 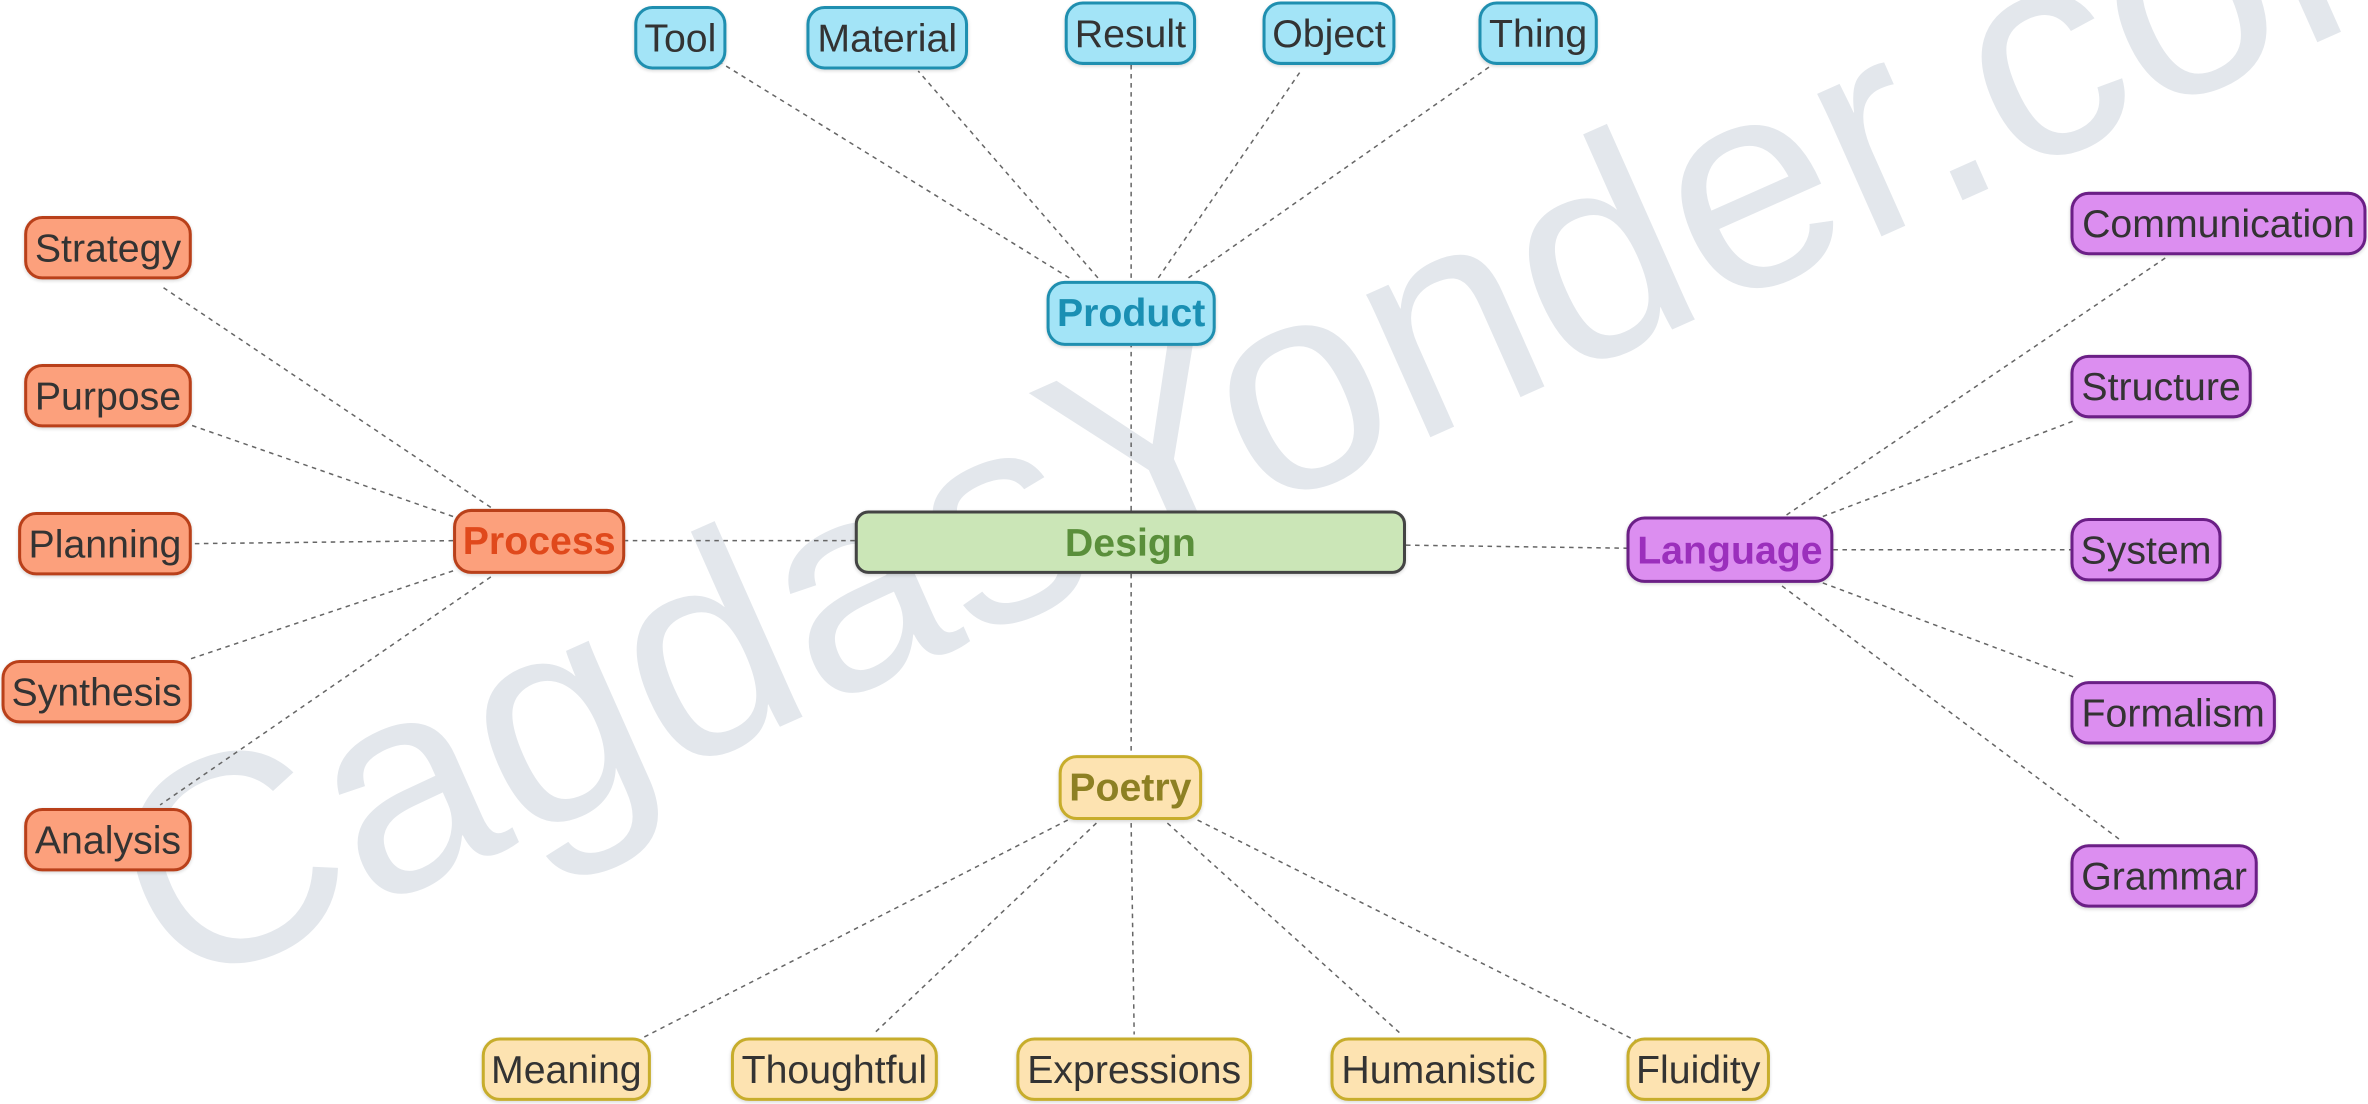 What do you see at coordinates (105, 543) in the screenshot?
I see `node-planning: Planning` at bounding box center [105, 543].